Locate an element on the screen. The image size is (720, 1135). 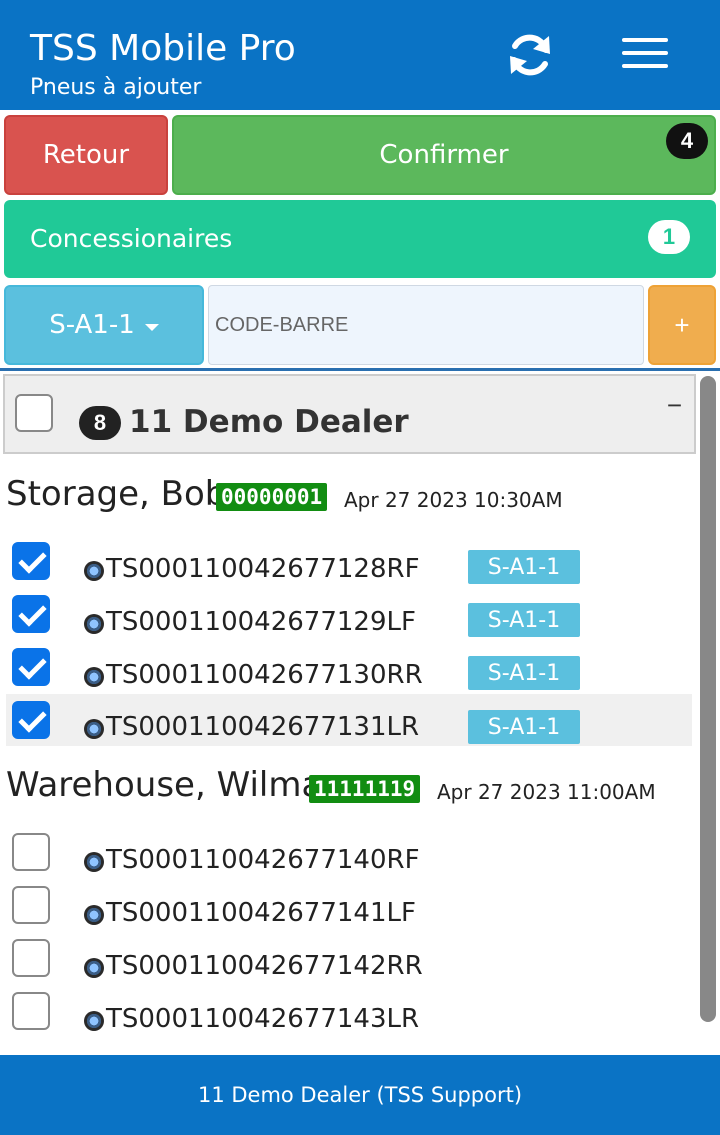
barcode-input: CODE-BARRE is located at coordinates (426, 325).